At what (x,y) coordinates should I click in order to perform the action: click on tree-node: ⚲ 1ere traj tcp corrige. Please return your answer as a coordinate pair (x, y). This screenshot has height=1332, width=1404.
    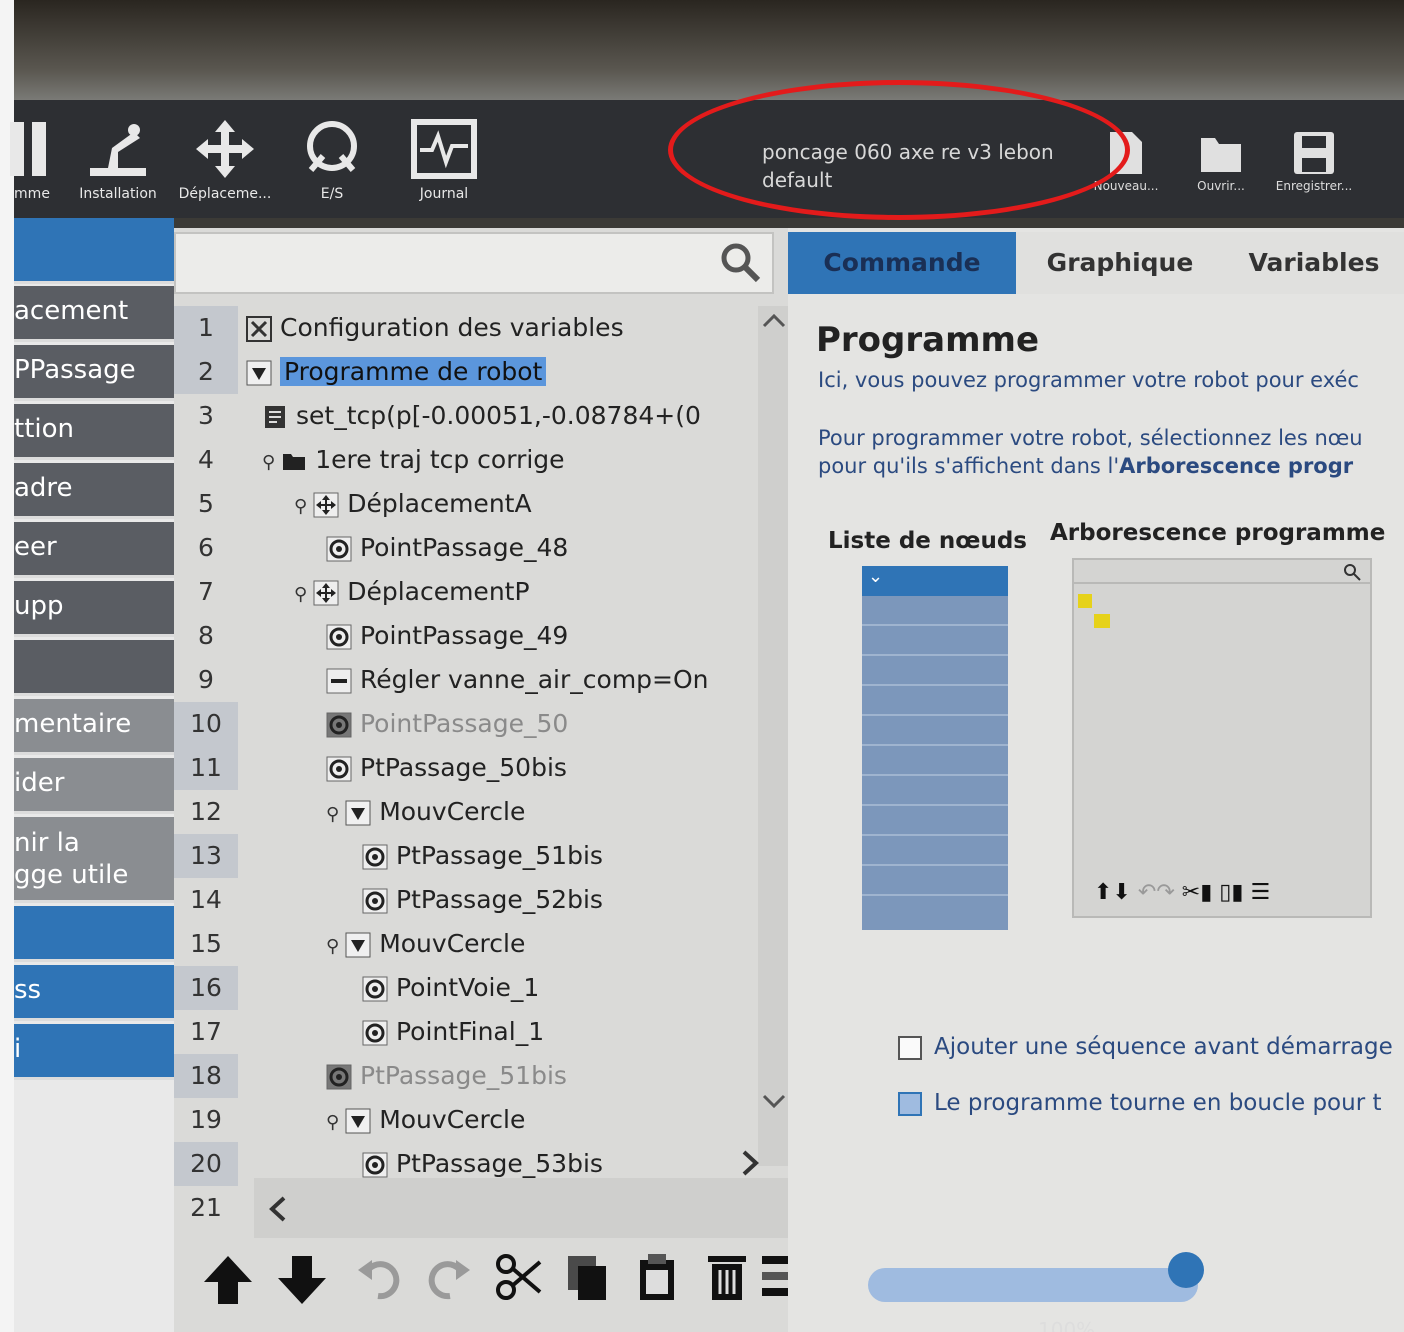
    Looking at the image, I should click on (413, 460).